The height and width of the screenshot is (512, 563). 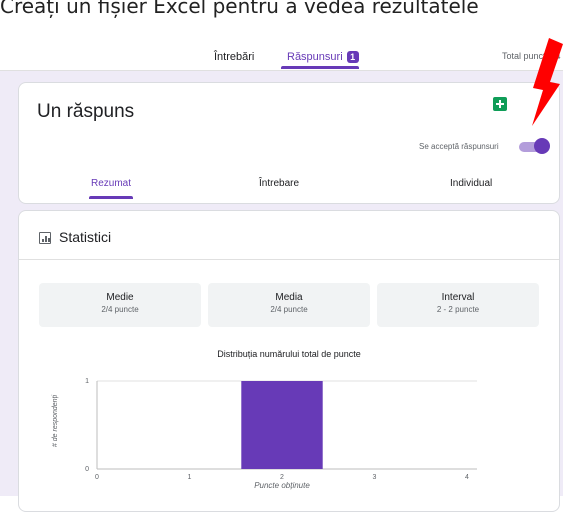 What do you see at coordinates (111, 183) in the screenshot?
I see `subtab-summary: Rezumat` at bounding box center [111, 183].